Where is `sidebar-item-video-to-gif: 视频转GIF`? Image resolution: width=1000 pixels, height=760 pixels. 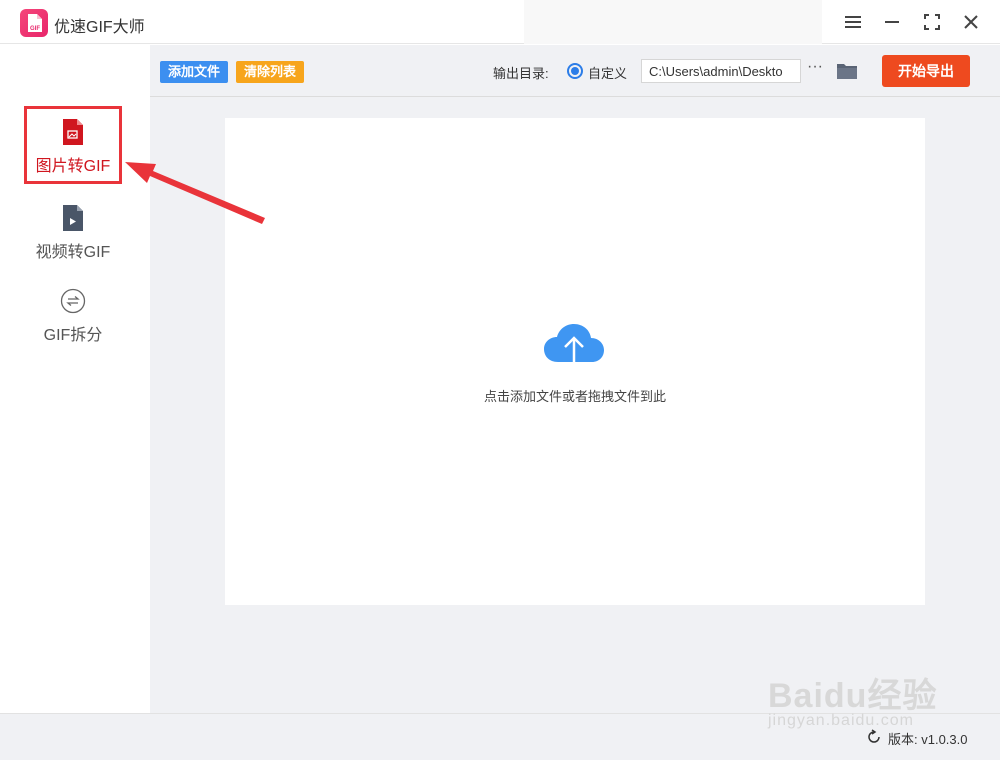
sidebar-item-video-to-gif: 视频转GIF is located at coordinates (73, 231).